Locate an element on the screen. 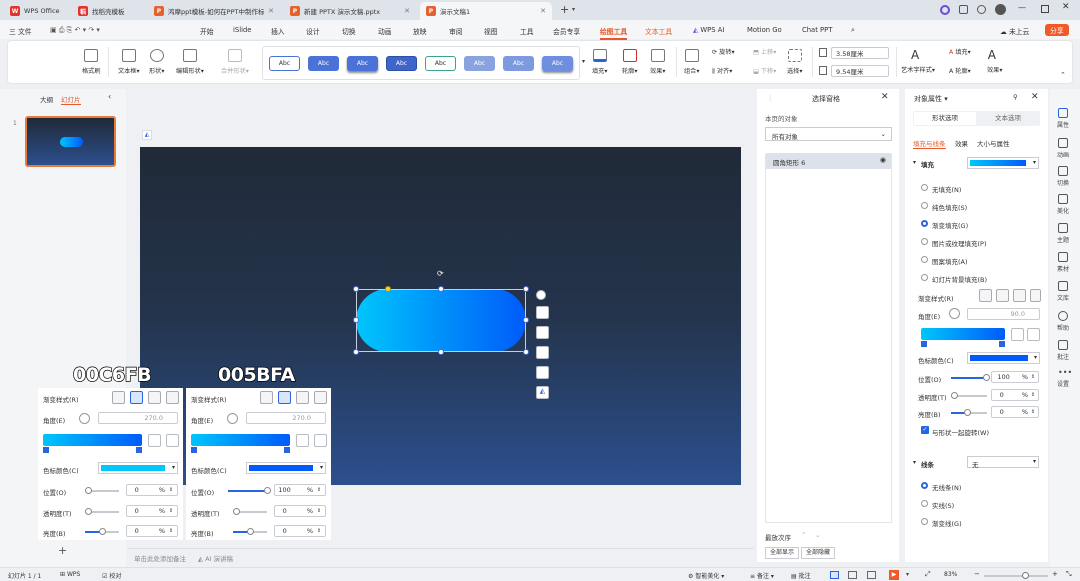  file-menu: 三 文件 is located at coordinates (20, 31).